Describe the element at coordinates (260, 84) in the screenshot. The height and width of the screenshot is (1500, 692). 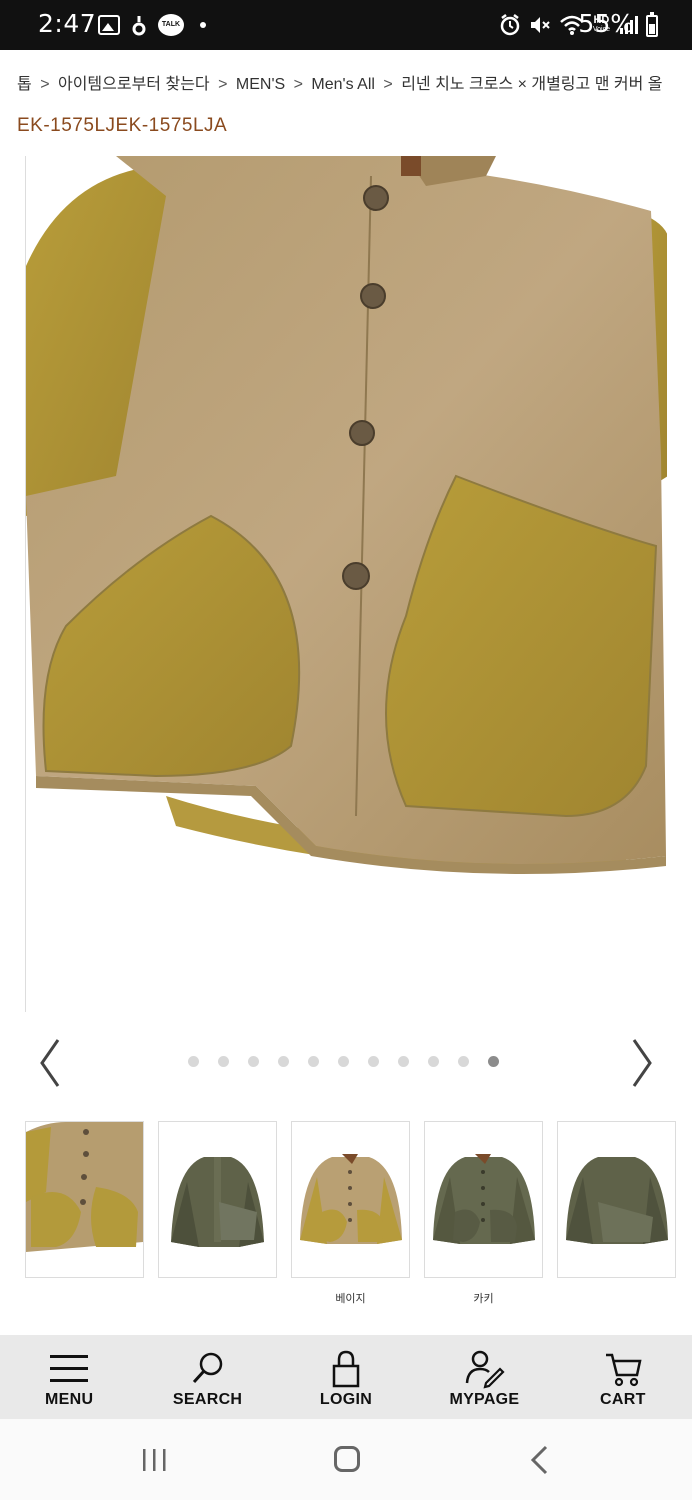
I see `breadcrumb-item-mens: MEN'S` at that location.